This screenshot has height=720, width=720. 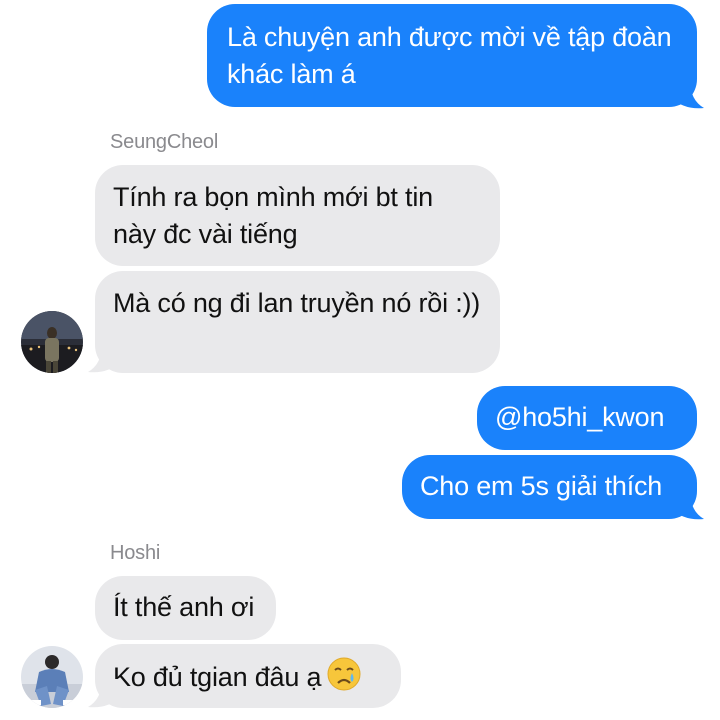 I want to click on sent-message-bubble: Cho em 5s giải thích, so click(x=549, y=487).